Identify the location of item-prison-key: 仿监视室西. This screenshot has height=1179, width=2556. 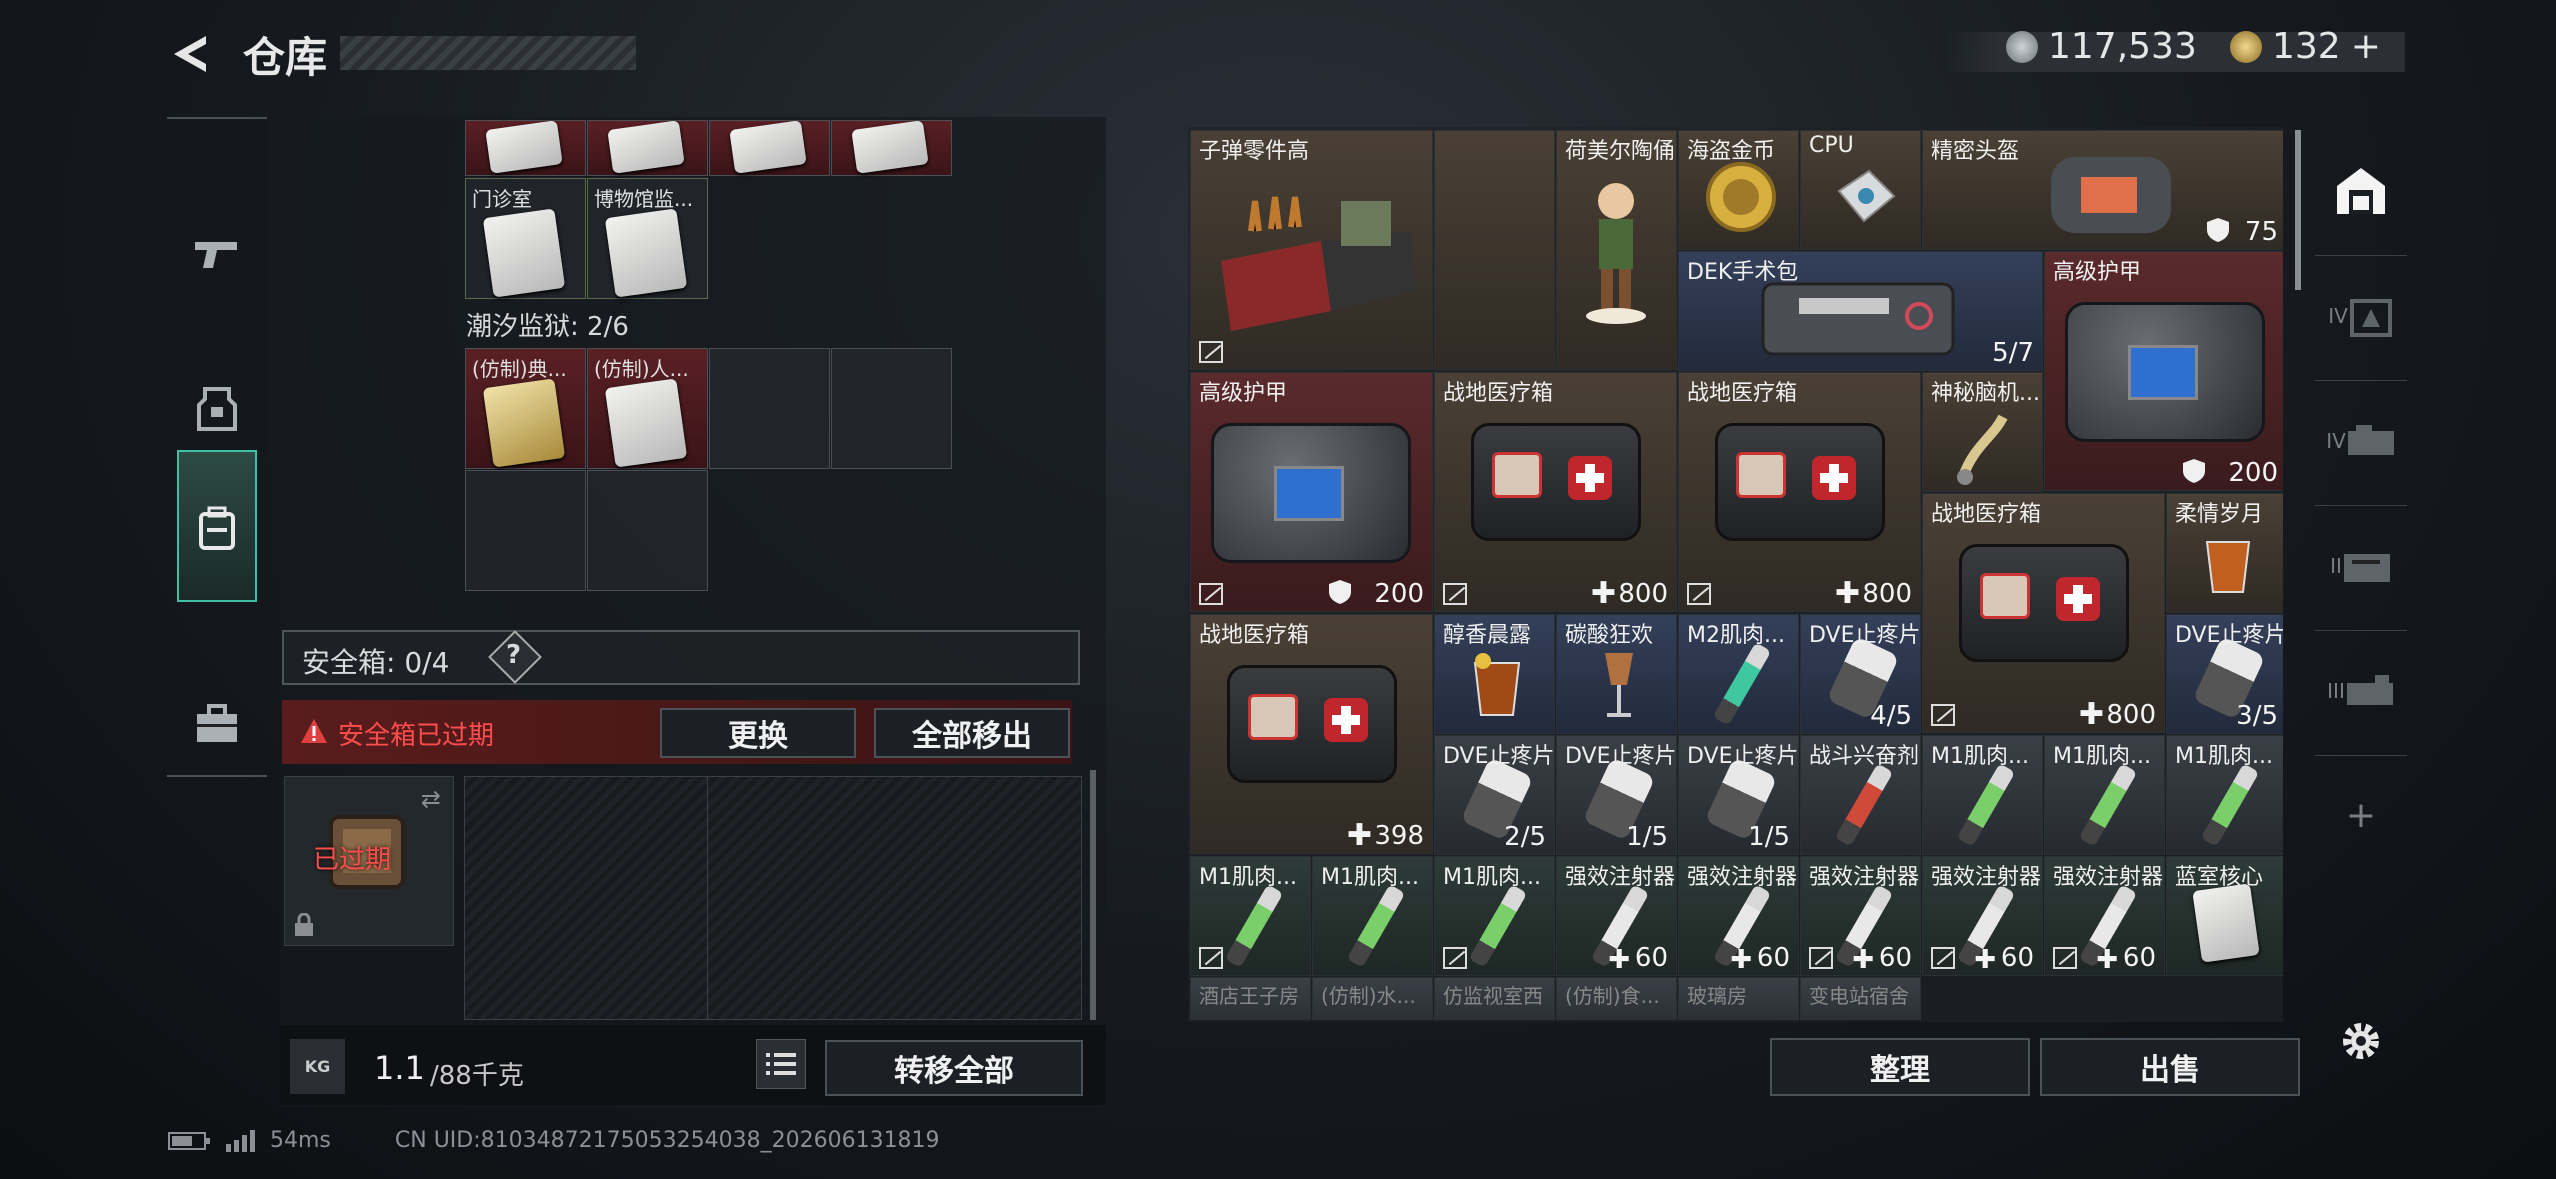
(1494, 998).